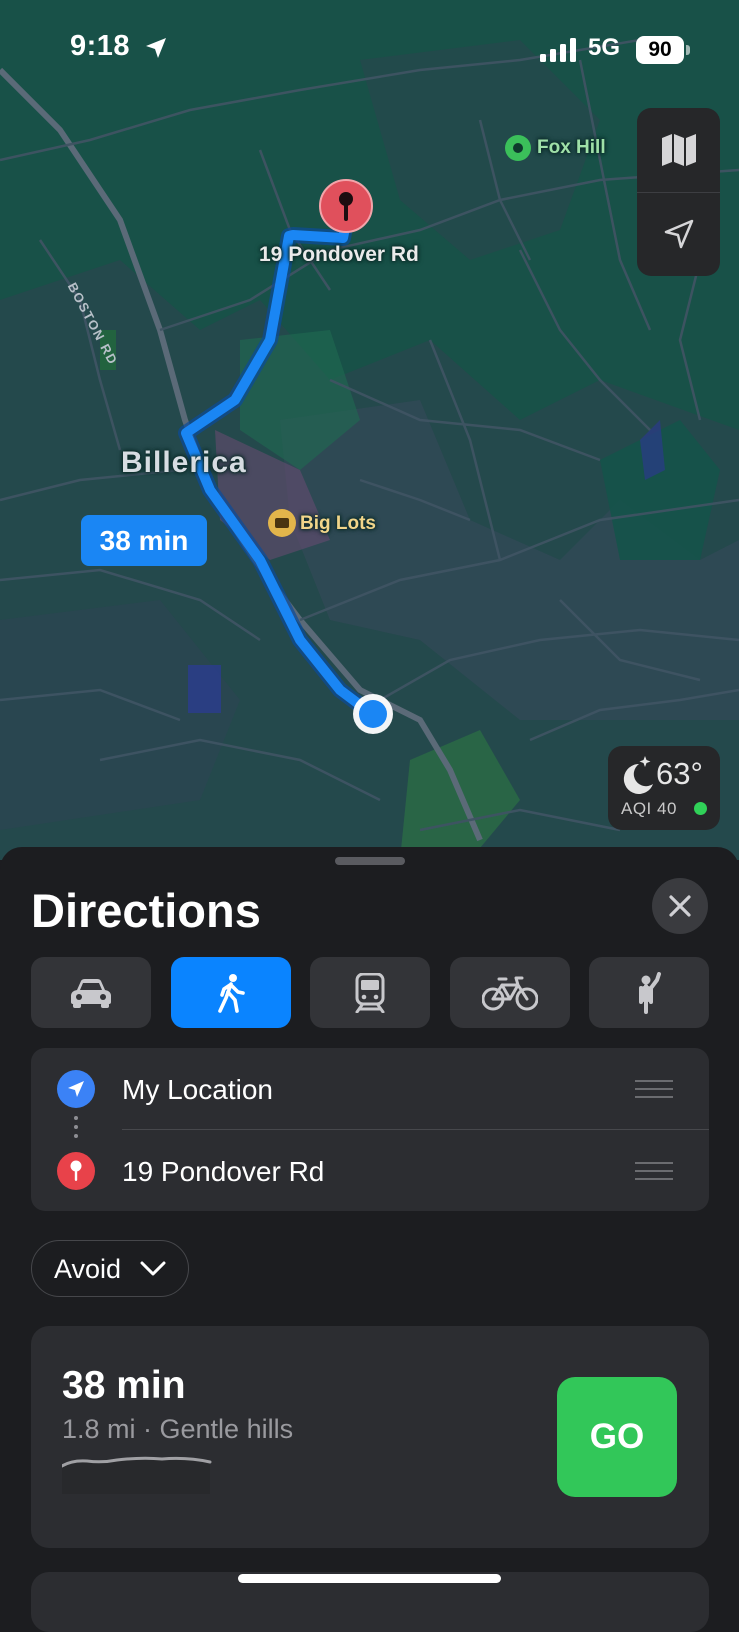  Describe the element at coordinates (679, 773) in the screenshot. I see `weather-temp: 63°` at that location.